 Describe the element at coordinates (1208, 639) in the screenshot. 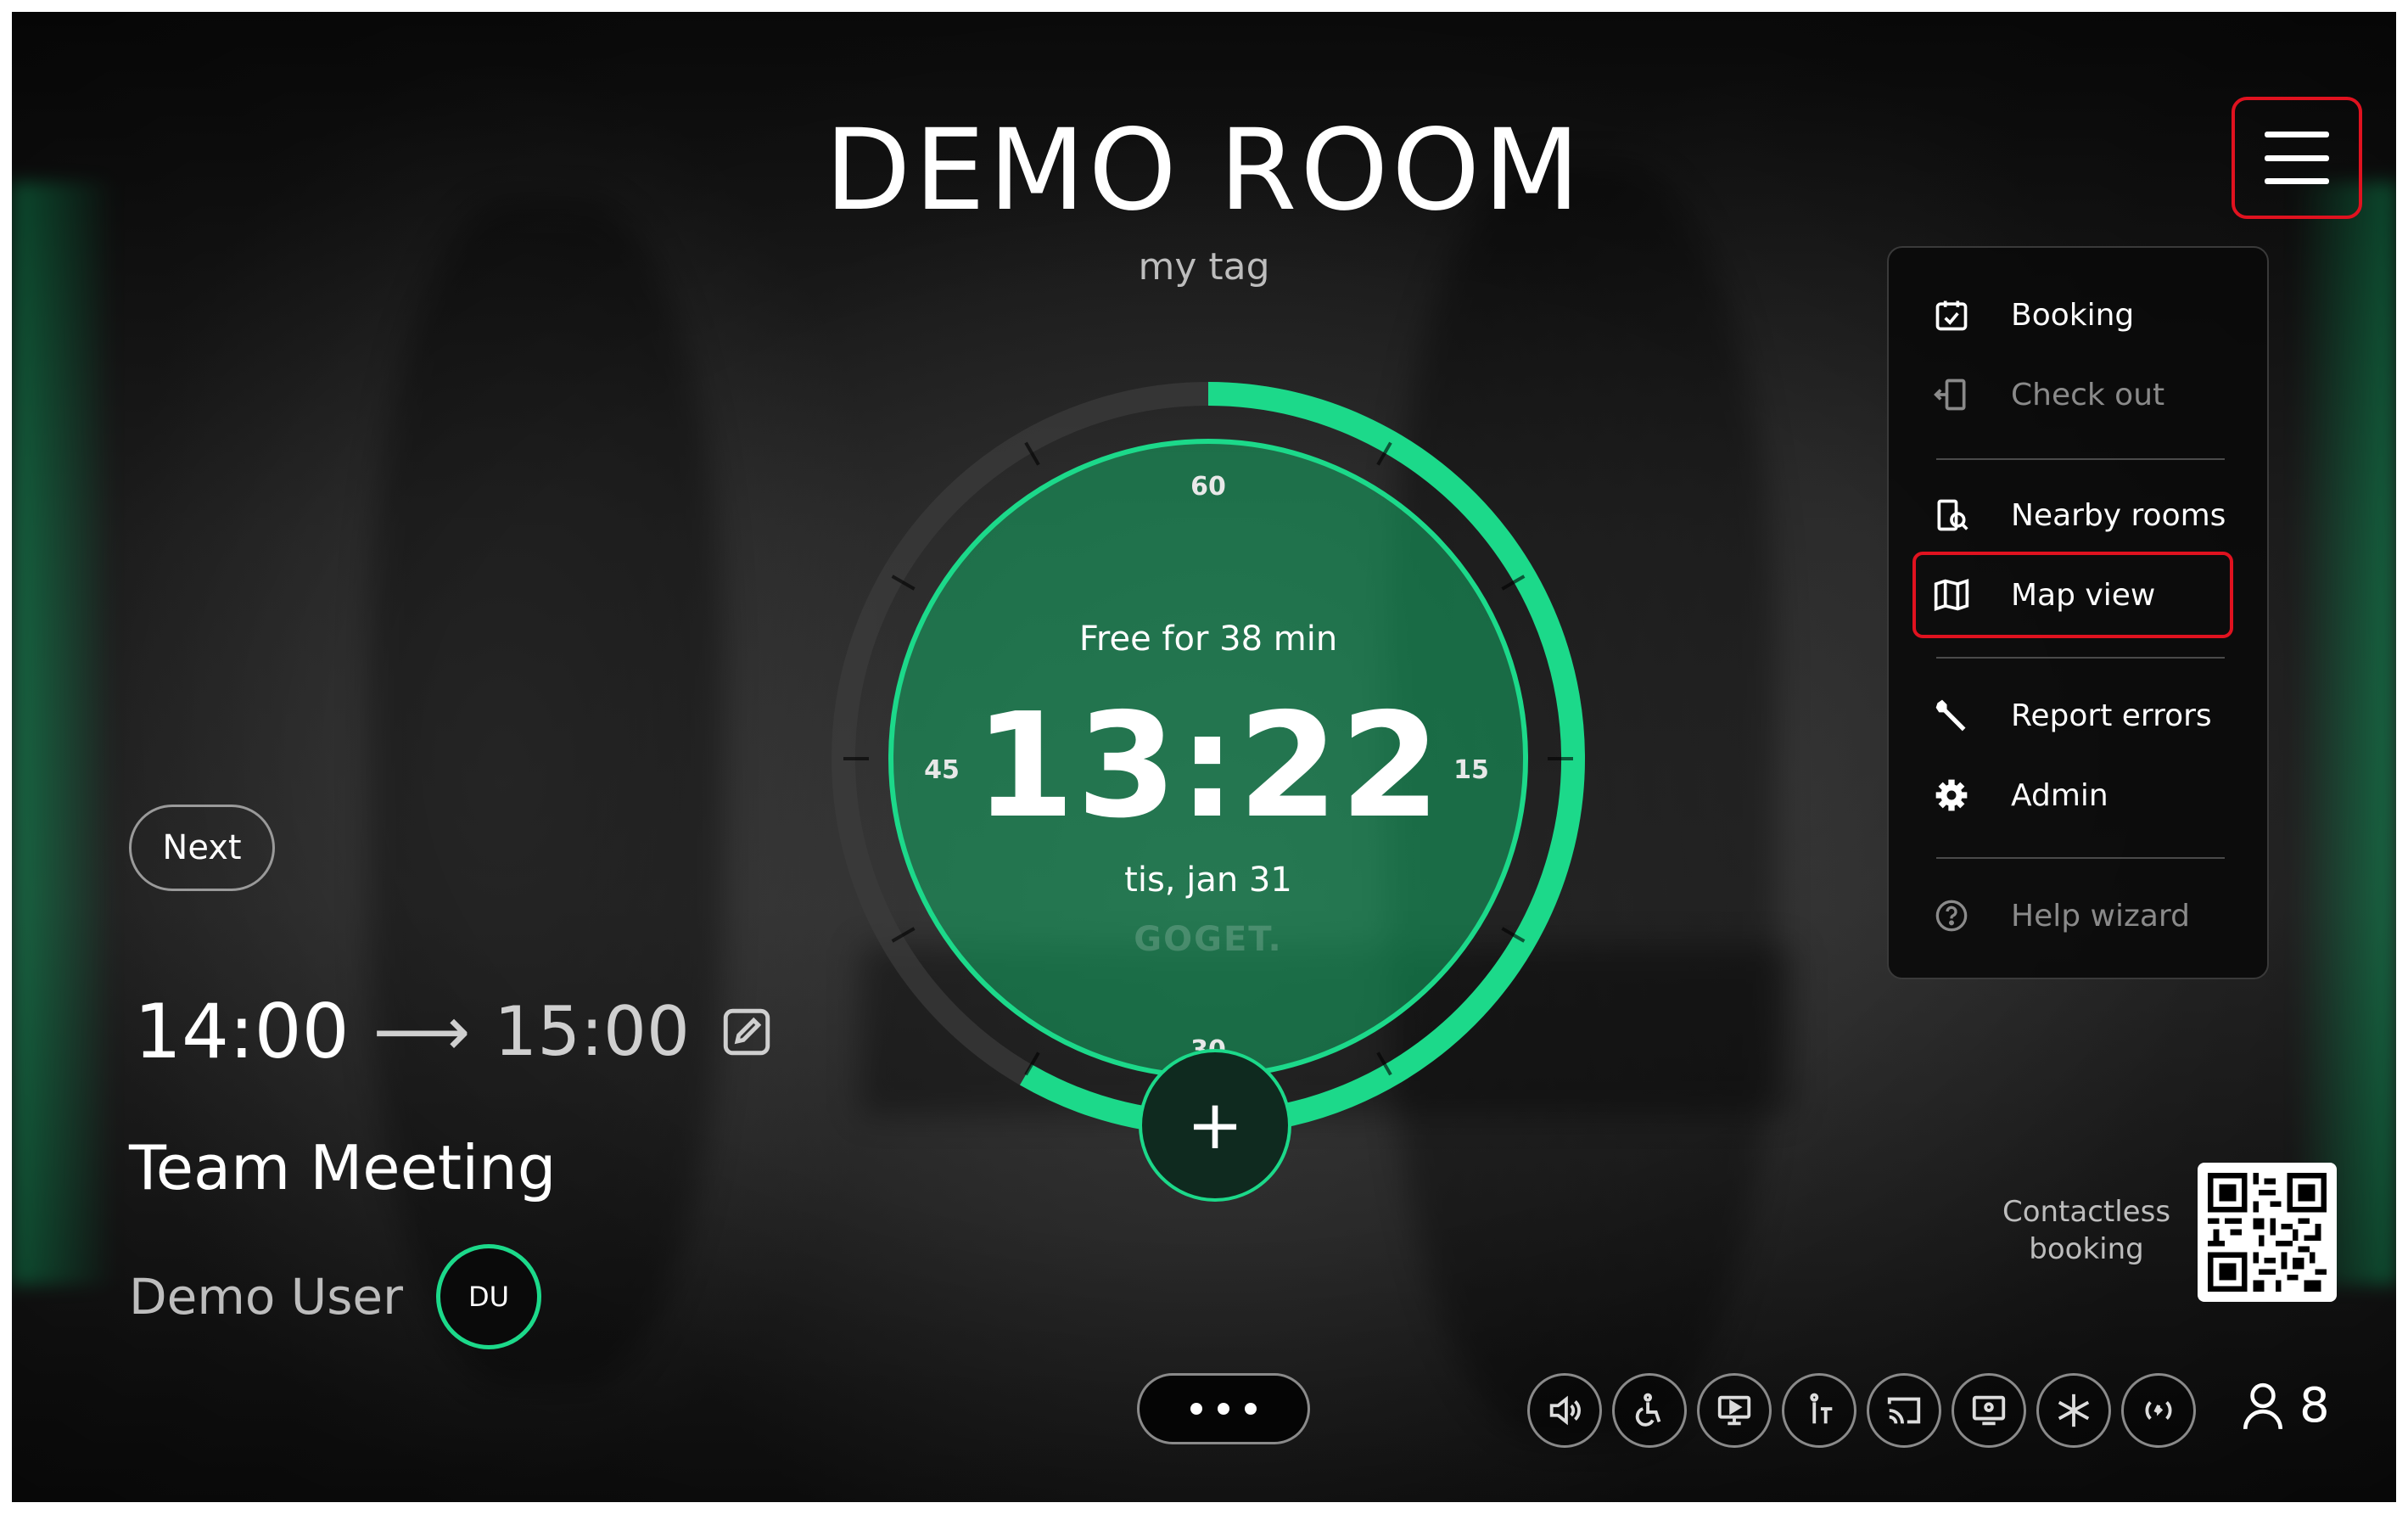

I see `availability-status: Free for 38 min` at that location.